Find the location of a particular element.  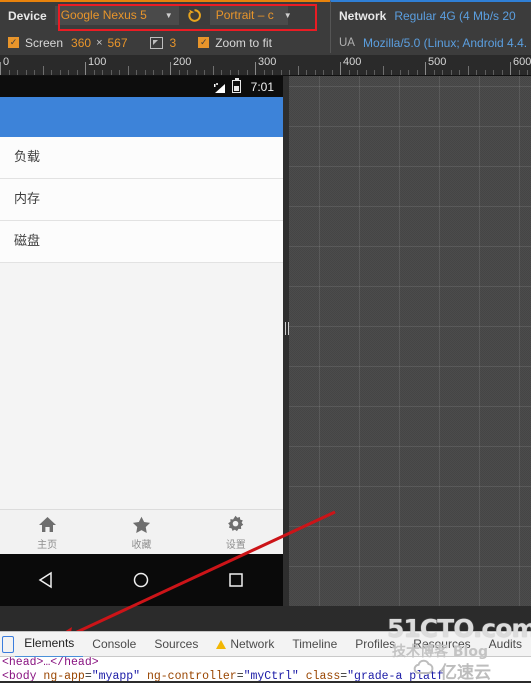

user-agent-row: UA Mozilla/5.0 (Linux; Android 4.4. is located at coordinates (431, 42).